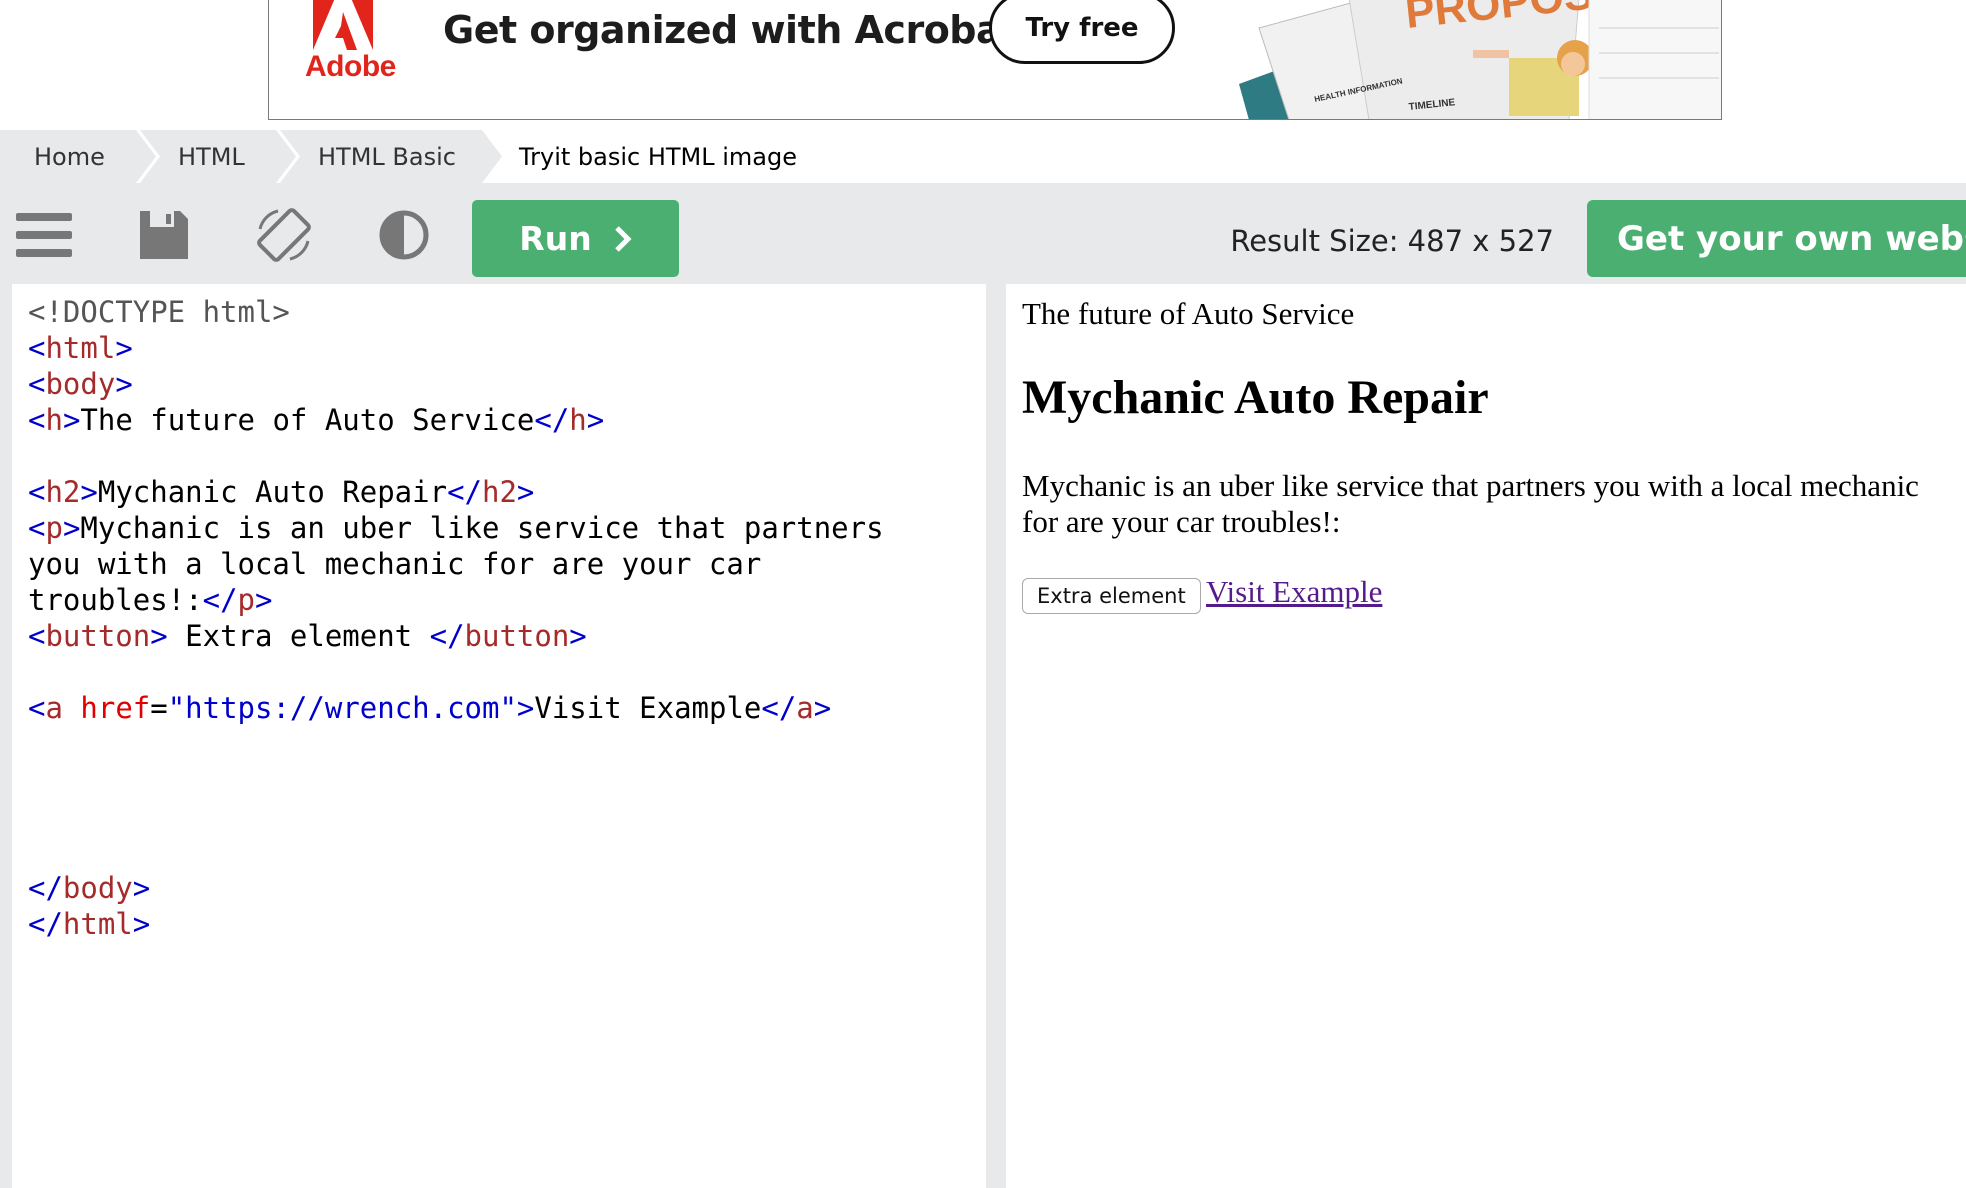 The height and width of the screenshot is (1188, 1966). I want to click on extra-element-button: Extra element, so click(1111, 596).